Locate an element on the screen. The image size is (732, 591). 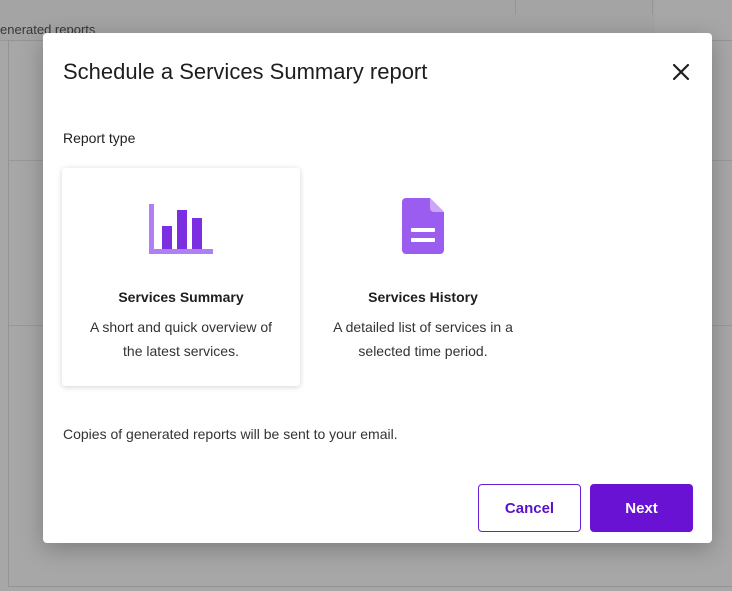
dialog-title: Schedule a Services Summary report is located at coordinates (245, 71).